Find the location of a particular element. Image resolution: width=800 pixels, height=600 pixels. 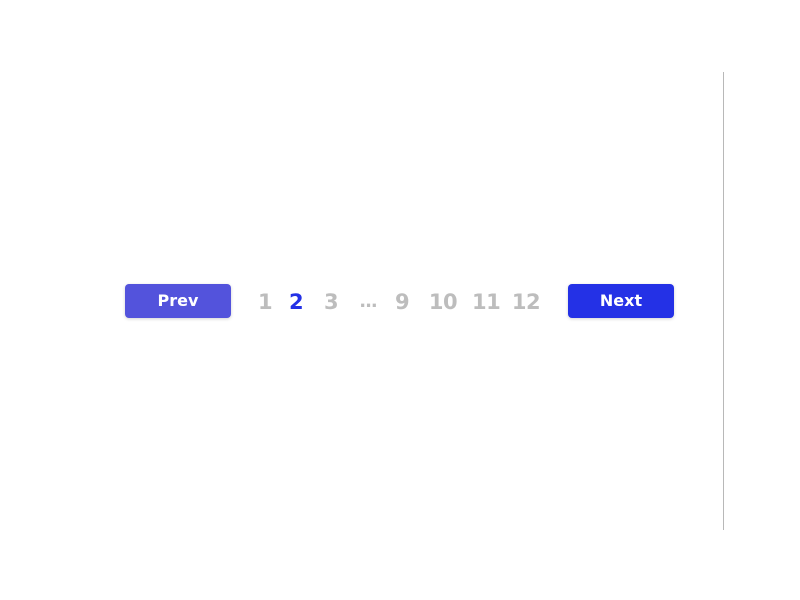

page-9-link: 9 is located at coordinates (402, 302).